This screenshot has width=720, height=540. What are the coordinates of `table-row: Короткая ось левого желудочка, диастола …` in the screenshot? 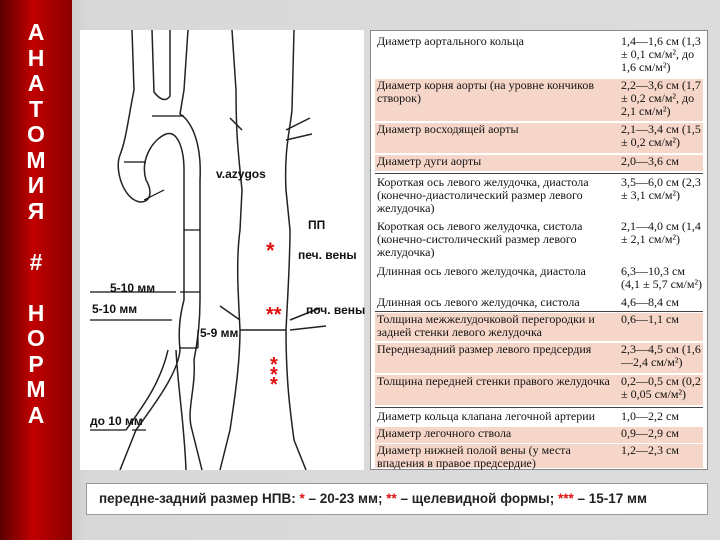 It's located at (539, 197).